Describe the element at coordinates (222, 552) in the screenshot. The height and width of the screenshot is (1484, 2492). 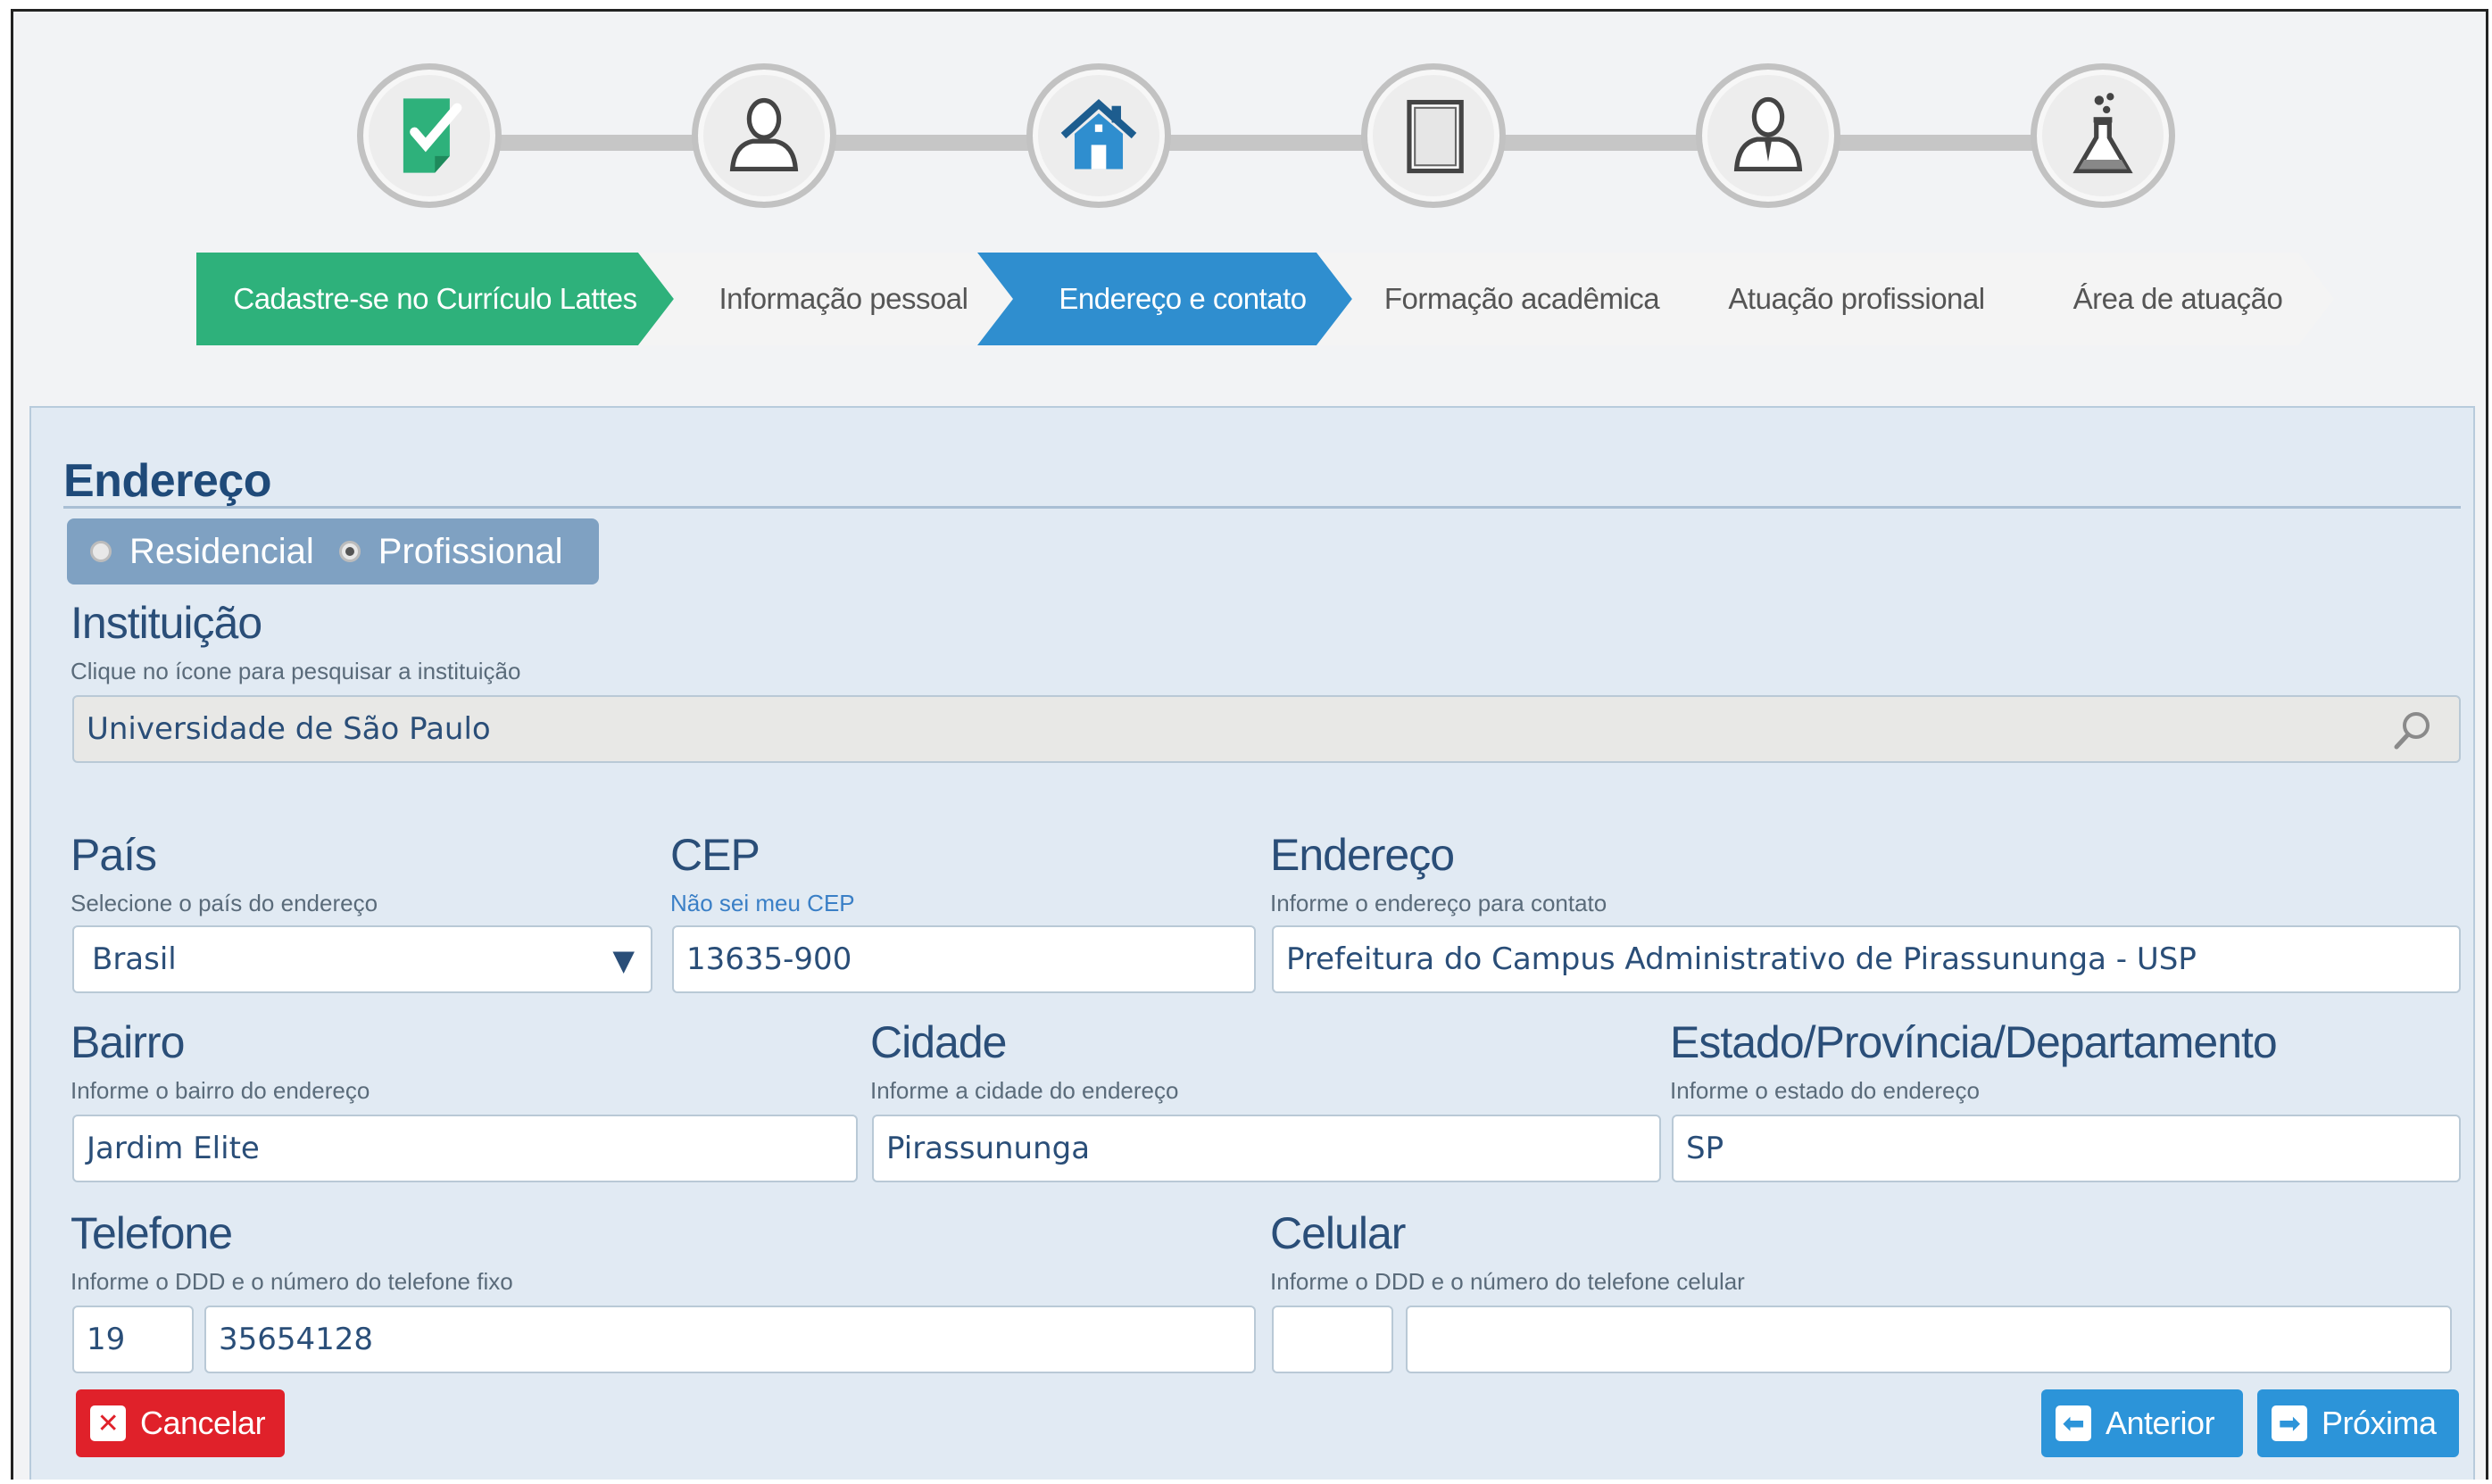
I see `radio-residencial-label: Residencial` at that location.